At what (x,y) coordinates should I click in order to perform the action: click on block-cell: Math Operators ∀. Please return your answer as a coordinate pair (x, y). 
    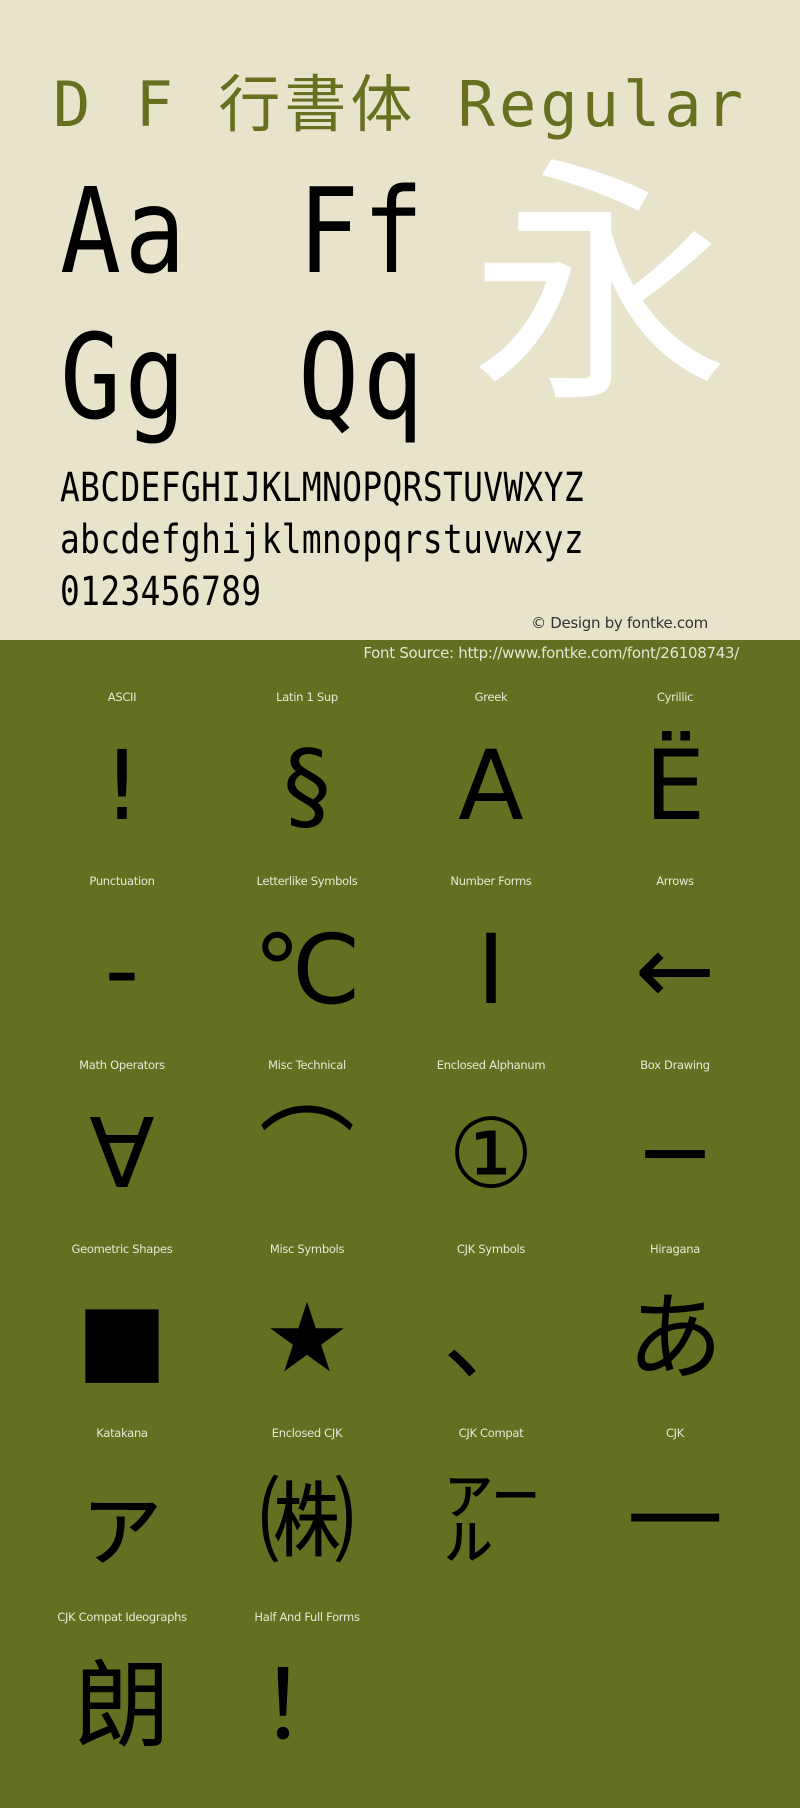
    Looking at the image, I should click on (122, 1150).